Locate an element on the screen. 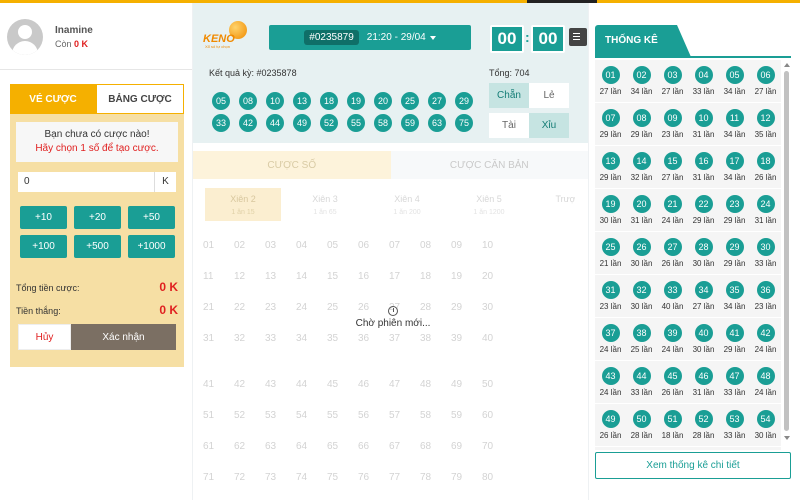 This screenshot has height=500, width=800. statistics-scrollbar is located at coordinates (787, 253).